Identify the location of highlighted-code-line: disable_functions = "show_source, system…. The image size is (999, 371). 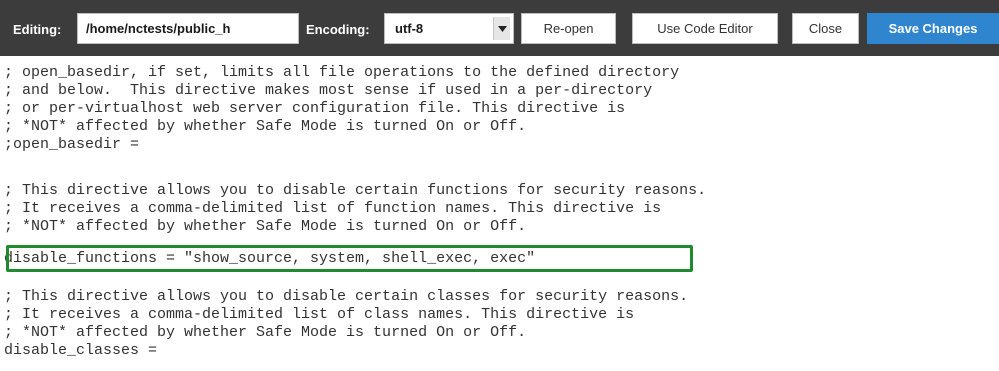
(269, 259).